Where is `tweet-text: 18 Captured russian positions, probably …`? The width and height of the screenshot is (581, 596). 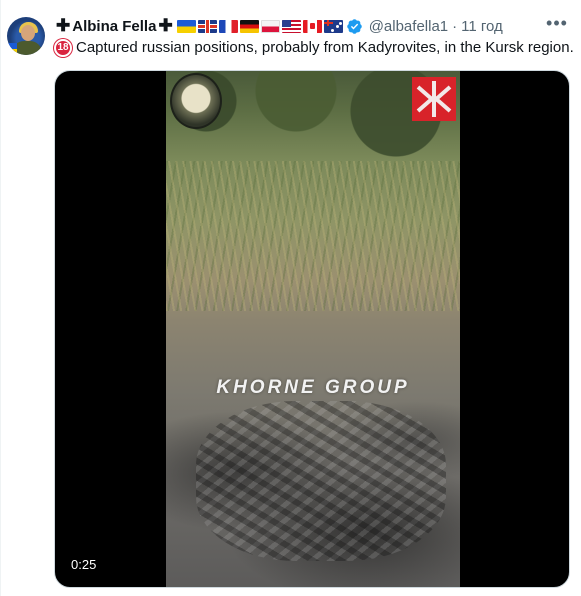 tweet-text: 18 Captured russian positions, probably … is located at coordinates (314, 48).